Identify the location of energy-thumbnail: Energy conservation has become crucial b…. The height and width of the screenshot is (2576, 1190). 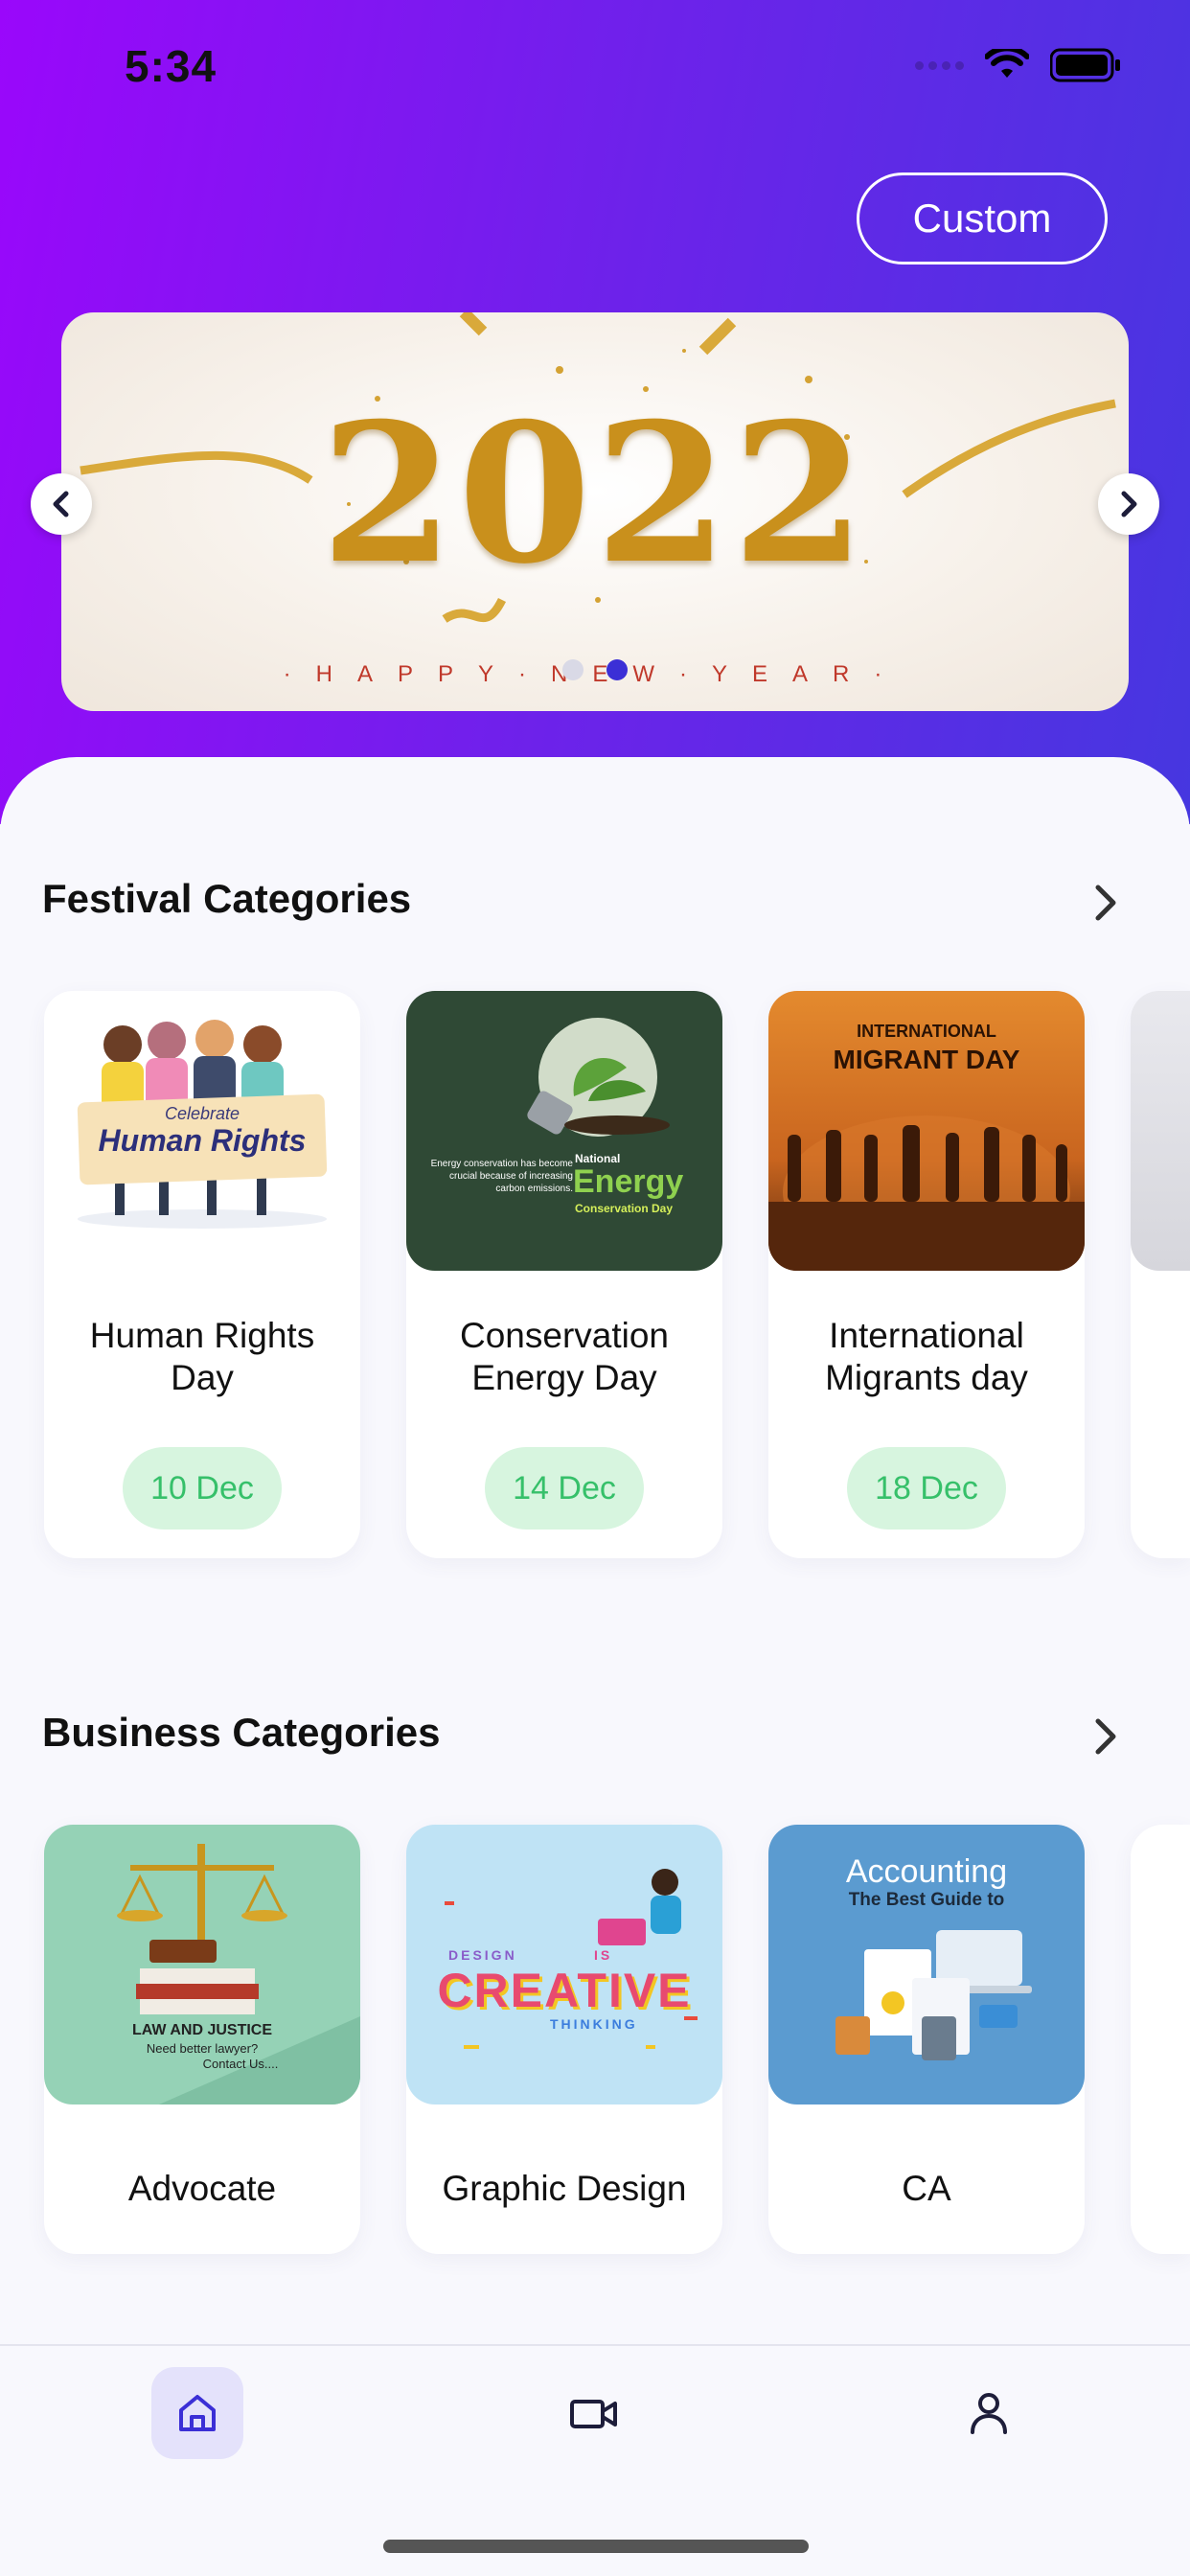
(564, 1131).